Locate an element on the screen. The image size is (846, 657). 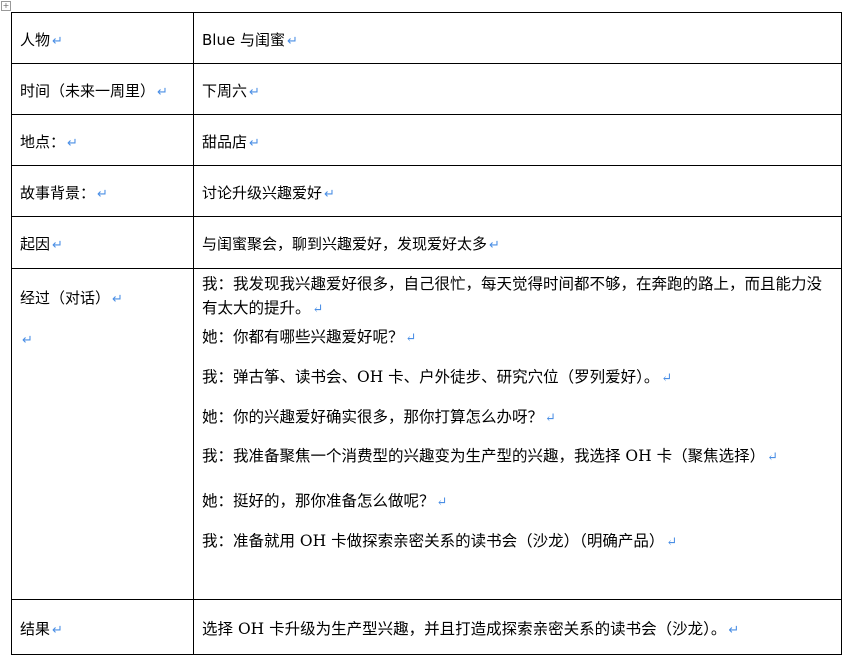
dialogue-note: 聚焦选择） is located at coordinates (726, 456).